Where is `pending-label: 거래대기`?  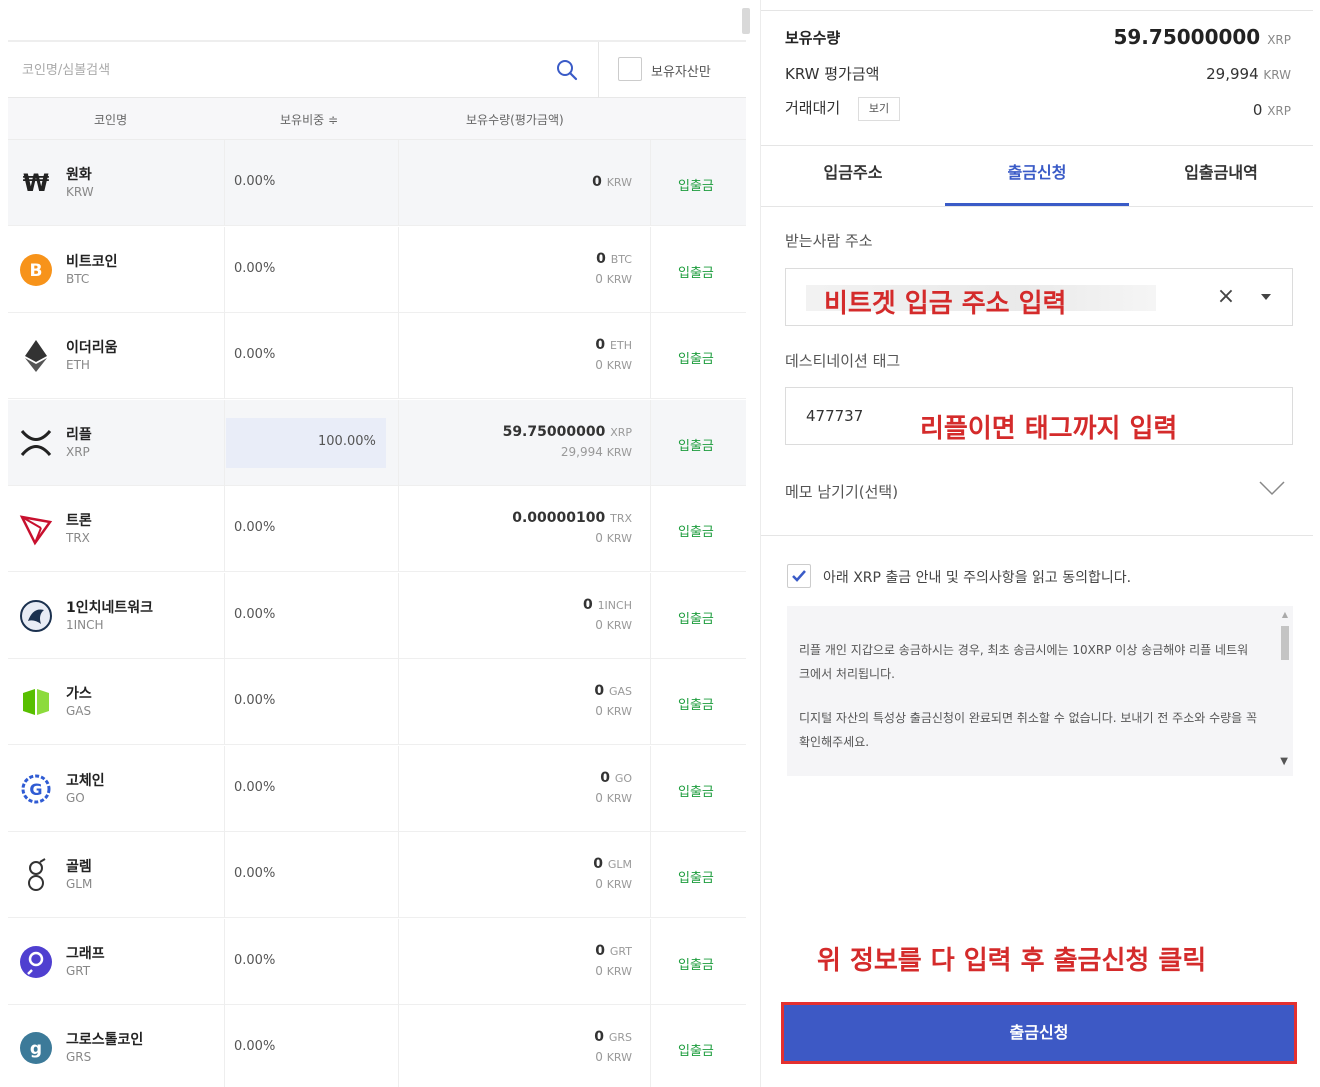 pending-label: 거래대기 is located at coordinates (813, 108).